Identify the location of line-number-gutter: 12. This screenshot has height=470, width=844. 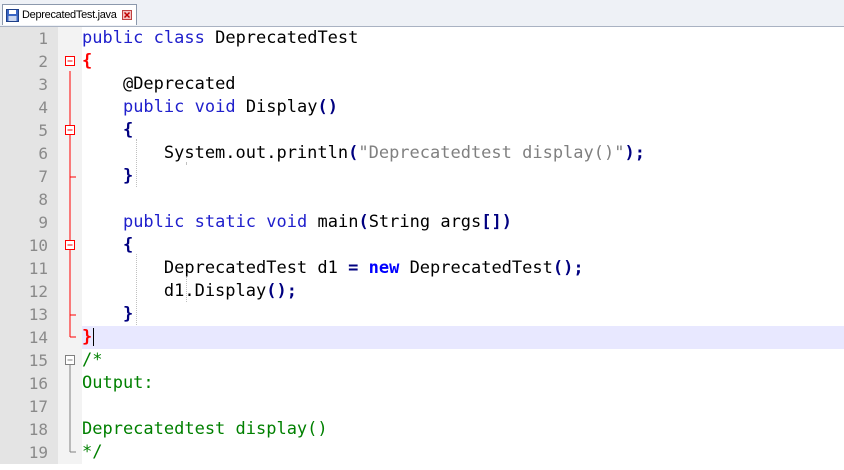
(29, 291).